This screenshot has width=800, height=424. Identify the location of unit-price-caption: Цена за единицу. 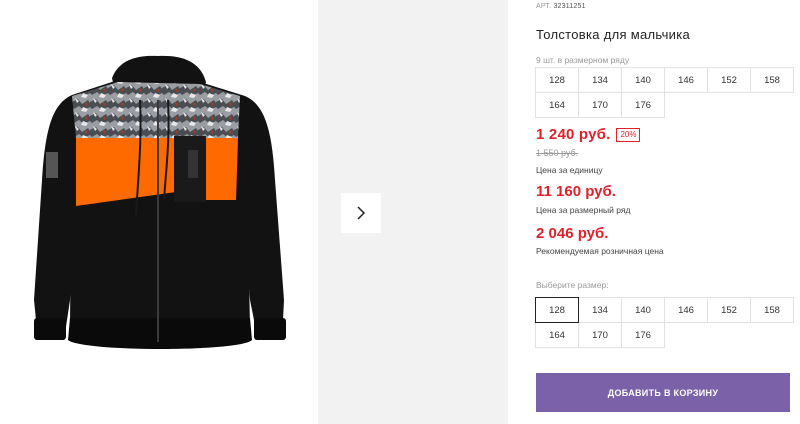
(569, 170).